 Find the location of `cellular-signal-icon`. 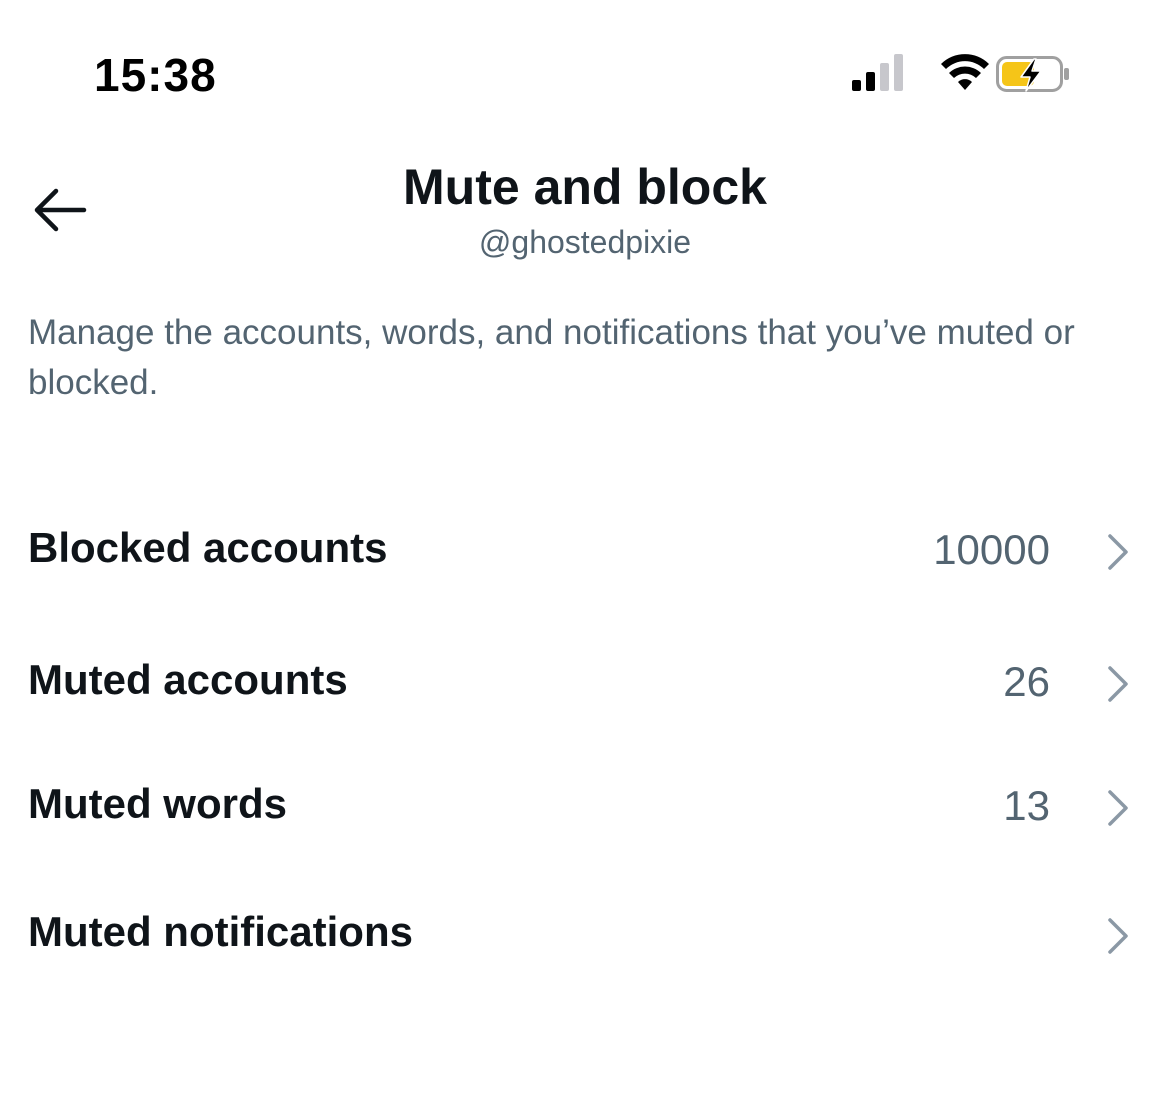

cellular-signal-icon is located at coordinates (877, 72).